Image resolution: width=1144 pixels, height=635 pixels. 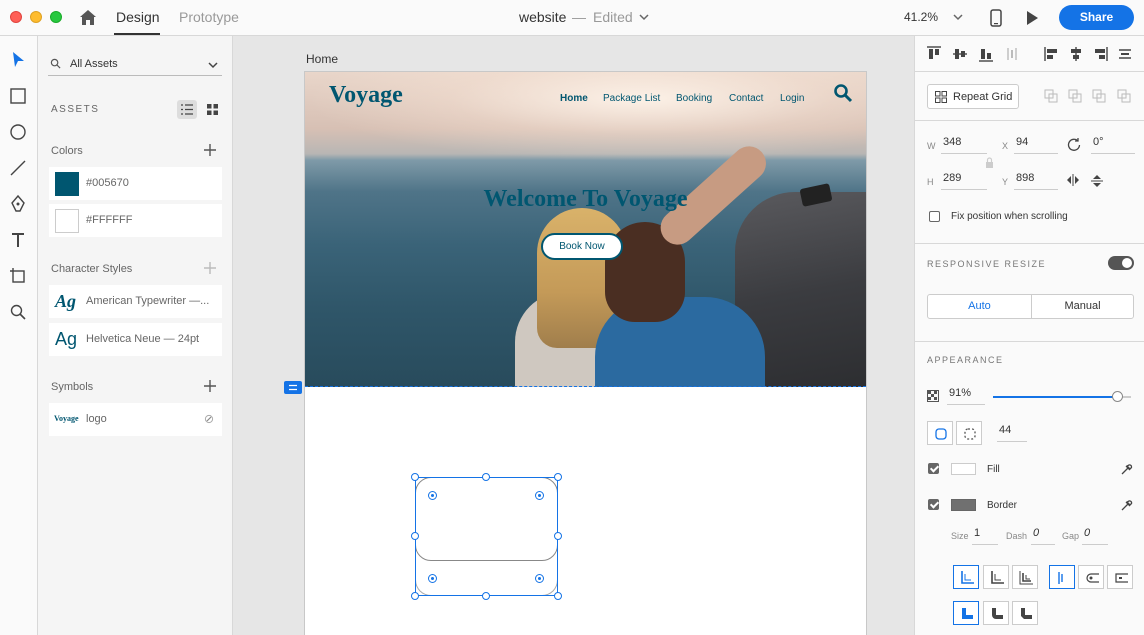 What do you see at coordinates (1032, 18) in the screenshot?
I see `play-icon` at bounding box center [1032, 18].